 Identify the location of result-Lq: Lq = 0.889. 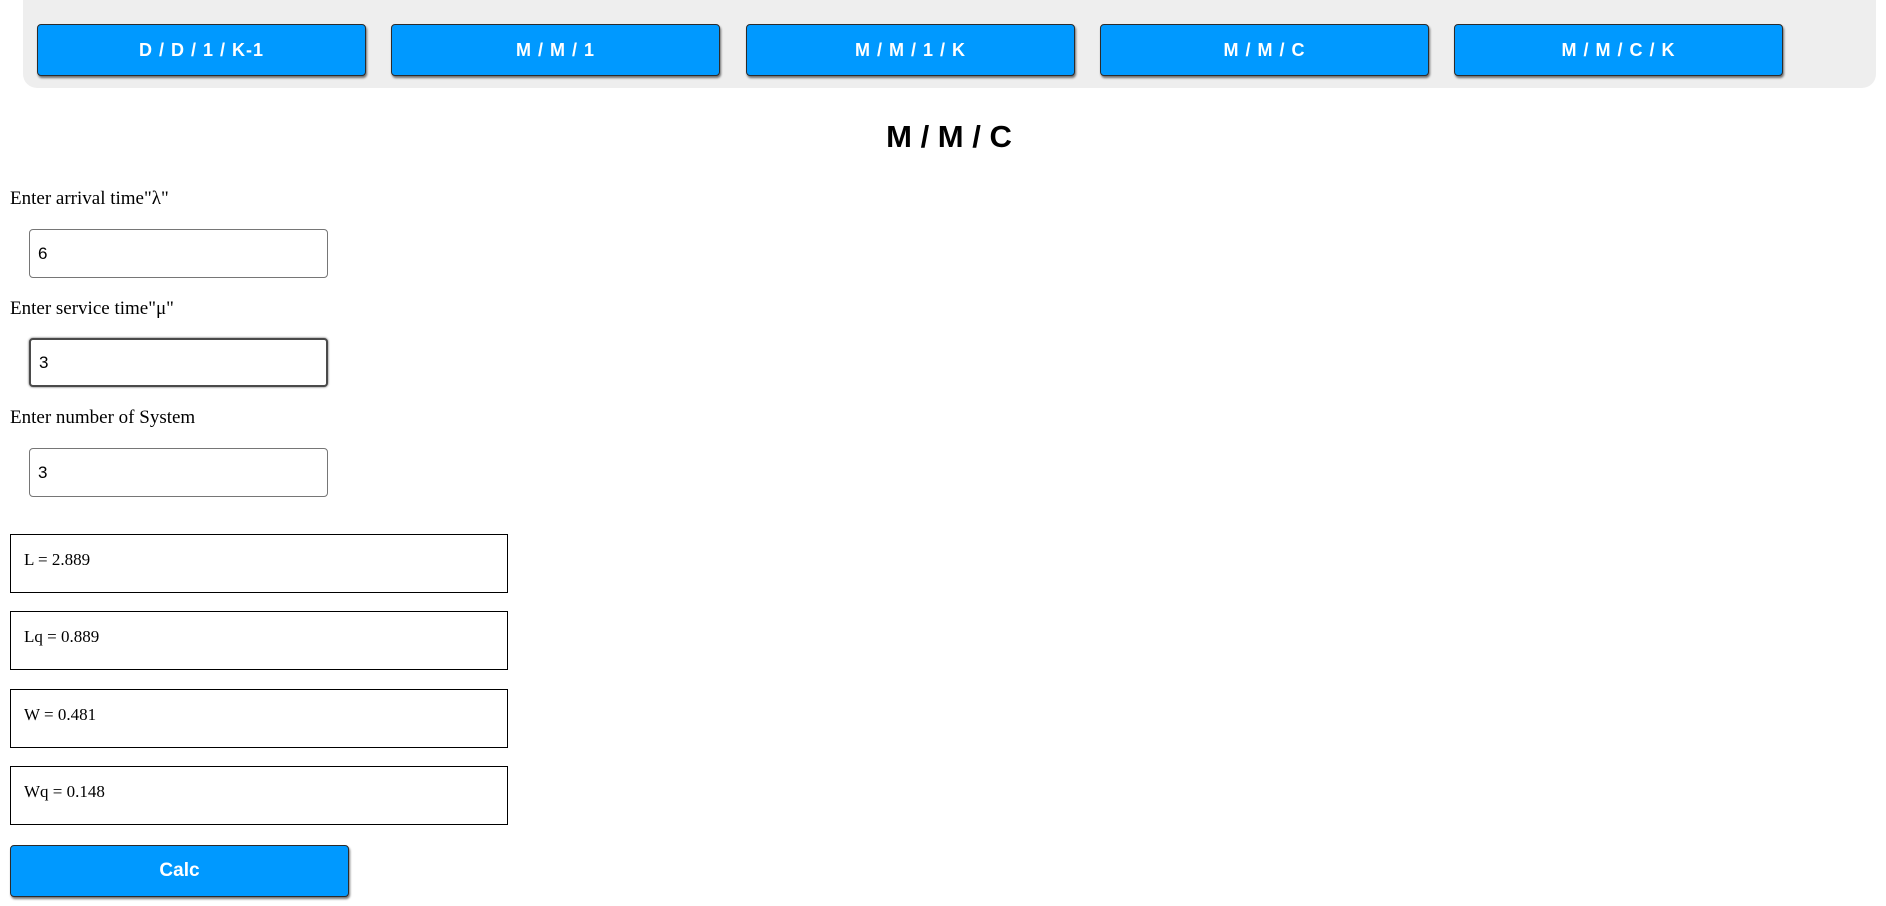
(259, 640).